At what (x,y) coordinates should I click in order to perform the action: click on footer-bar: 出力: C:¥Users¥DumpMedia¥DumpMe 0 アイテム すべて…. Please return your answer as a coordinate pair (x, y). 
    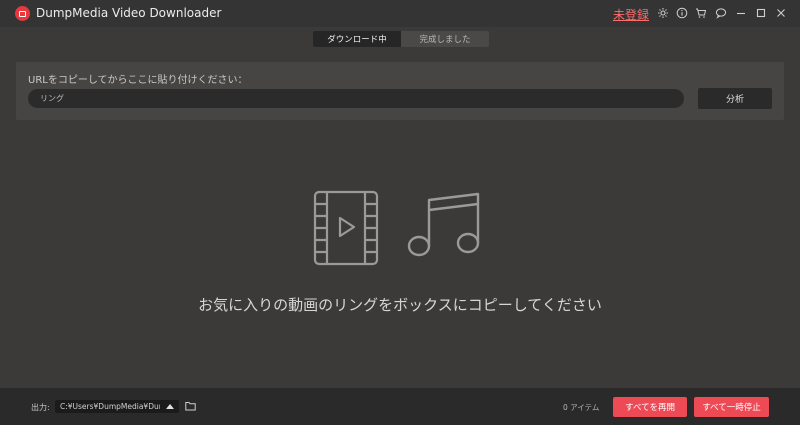
    Looking at the image, I should click on (400, 406).